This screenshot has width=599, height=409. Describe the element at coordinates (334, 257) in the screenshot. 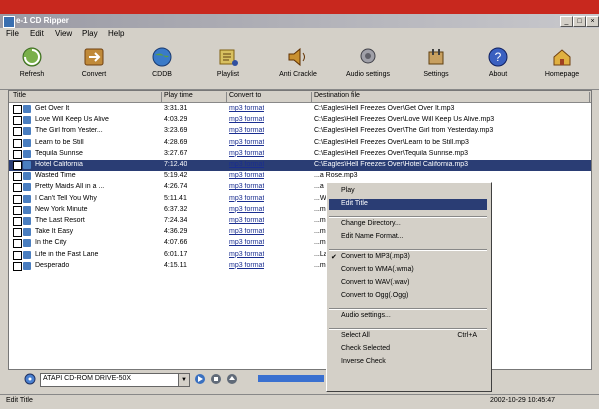

I see `check-icon: ✔` at that location.